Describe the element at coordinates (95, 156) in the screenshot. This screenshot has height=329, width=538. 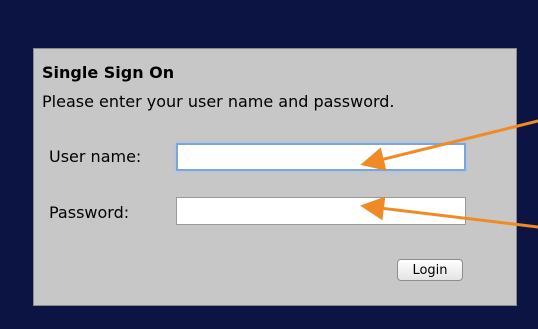
I see `username-label: User name:` at that location.